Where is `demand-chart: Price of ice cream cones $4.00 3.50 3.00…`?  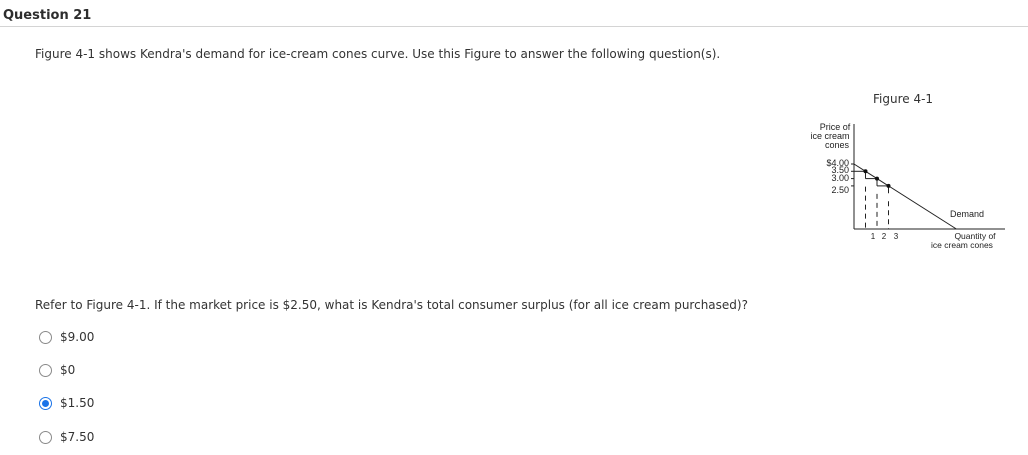 demand-chart: Price of ice cream cones $4.00 3.50 3.00… is located at coordinates (907, 186).